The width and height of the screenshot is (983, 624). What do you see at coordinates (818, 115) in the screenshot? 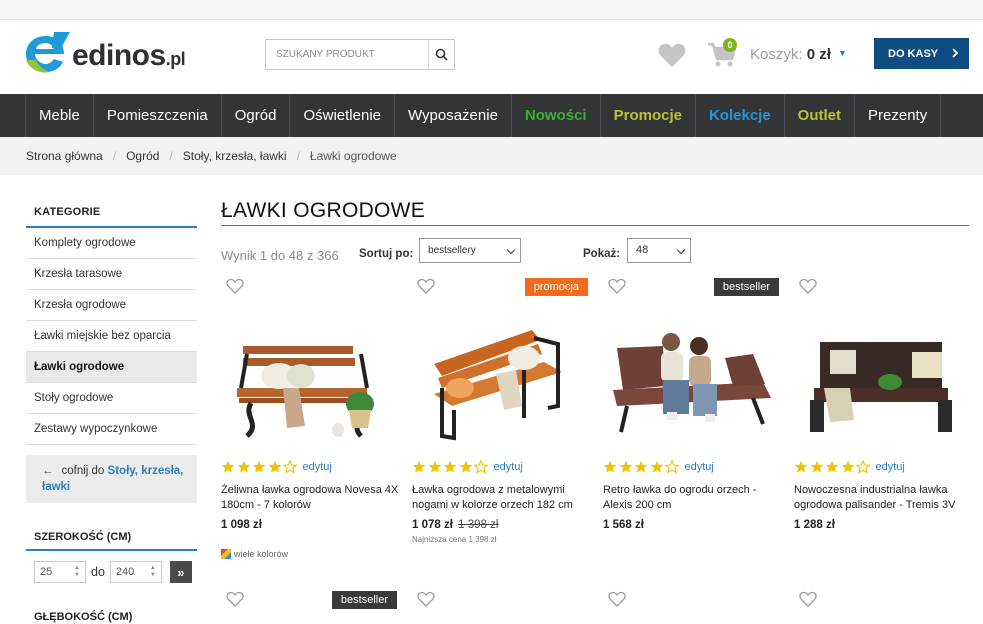
I see `nav-item-outlet: Outlet` at bounding box center [818, 115].